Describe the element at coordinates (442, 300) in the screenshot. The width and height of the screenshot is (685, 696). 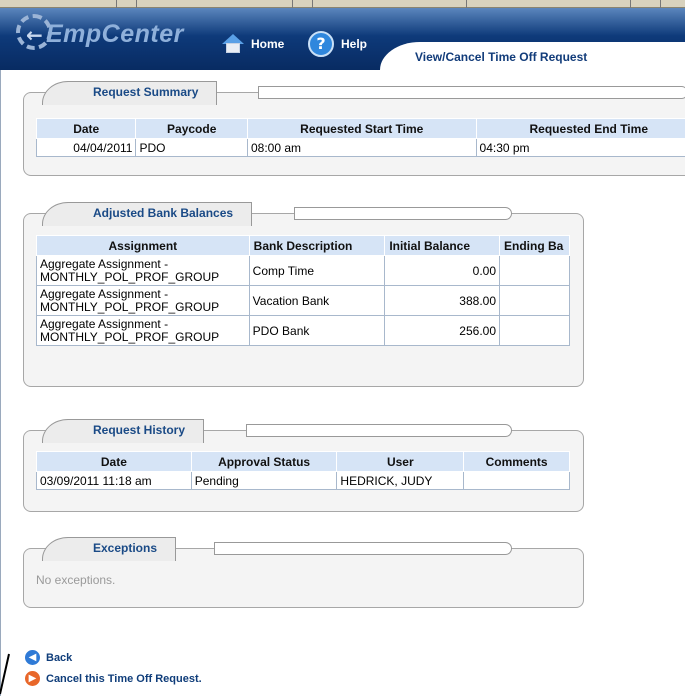
I see `initial-balance-cell: 388.00` at that location.